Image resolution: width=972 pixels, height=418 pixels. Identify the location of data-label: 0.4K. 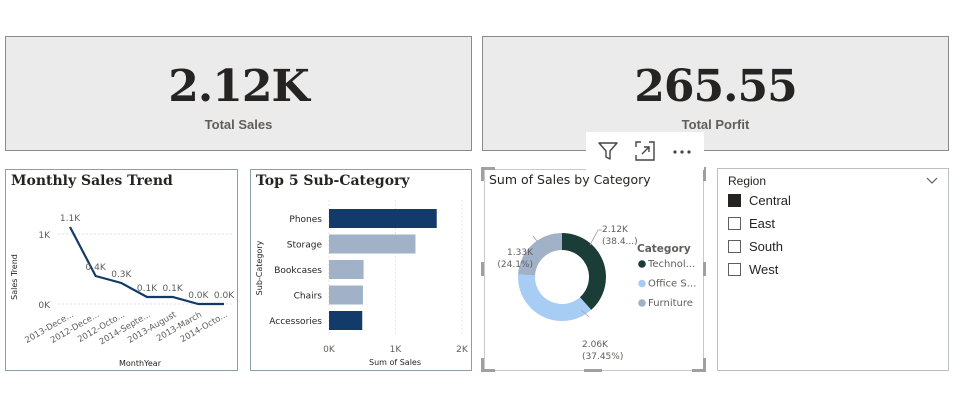
(96, 268).